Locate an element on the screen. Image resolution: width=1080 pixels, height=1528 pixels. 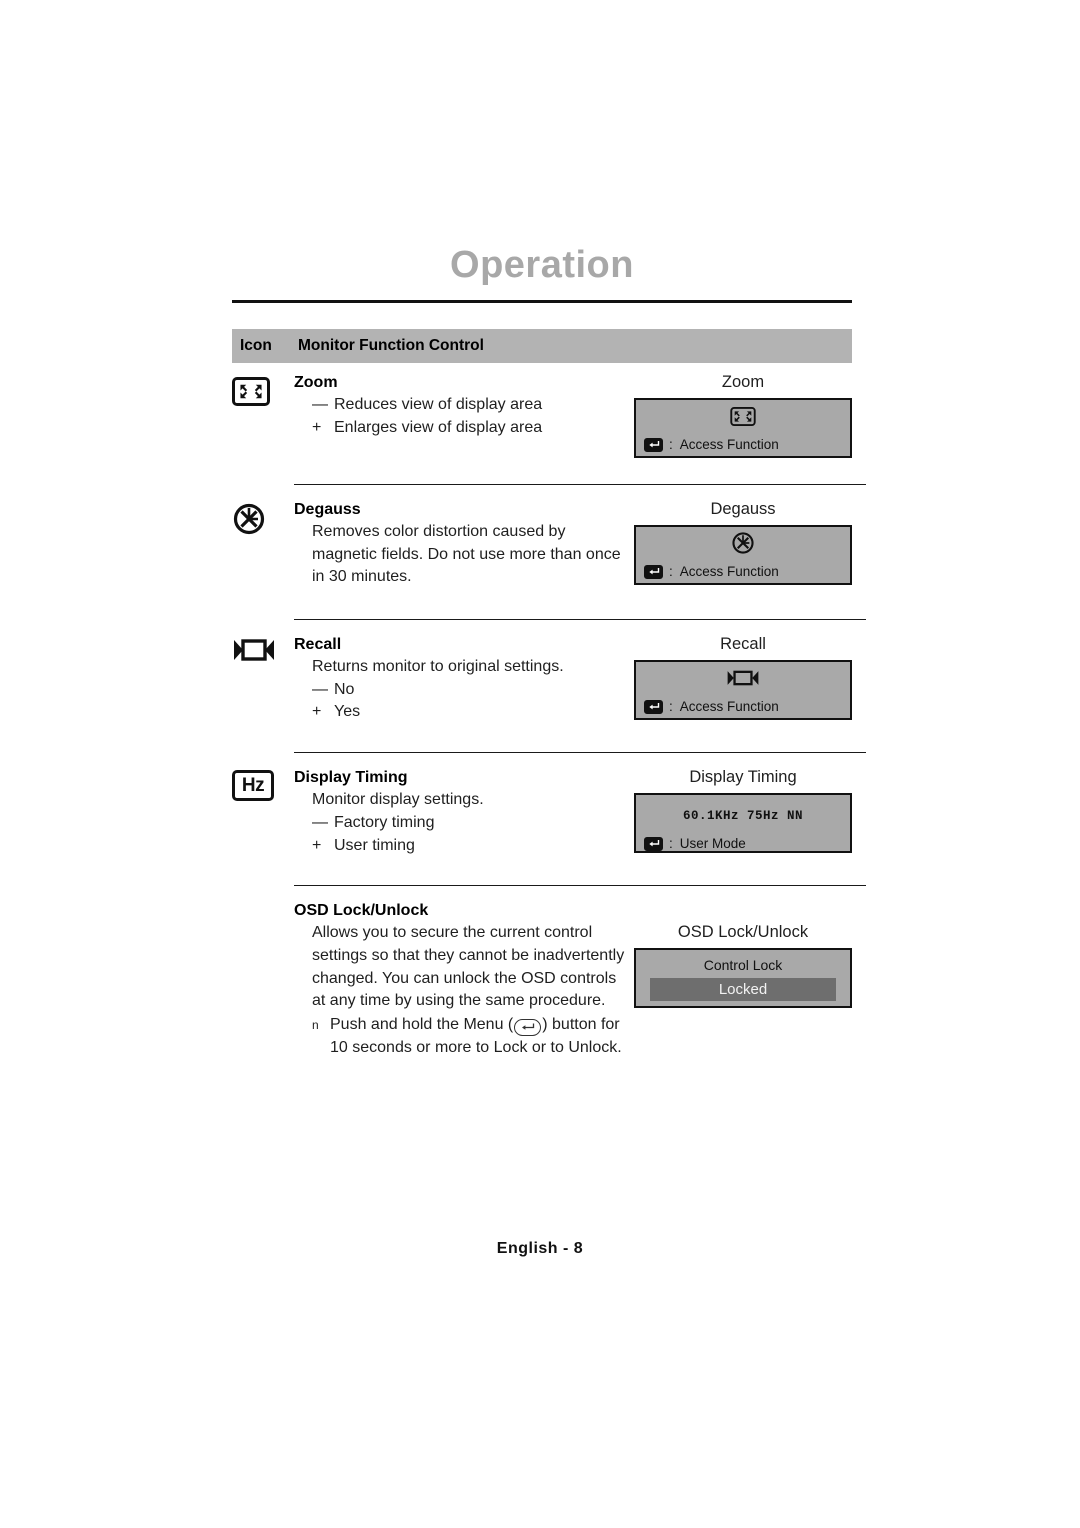
option-row: + Enlarges view of display area is located at coordinates (471, 428).